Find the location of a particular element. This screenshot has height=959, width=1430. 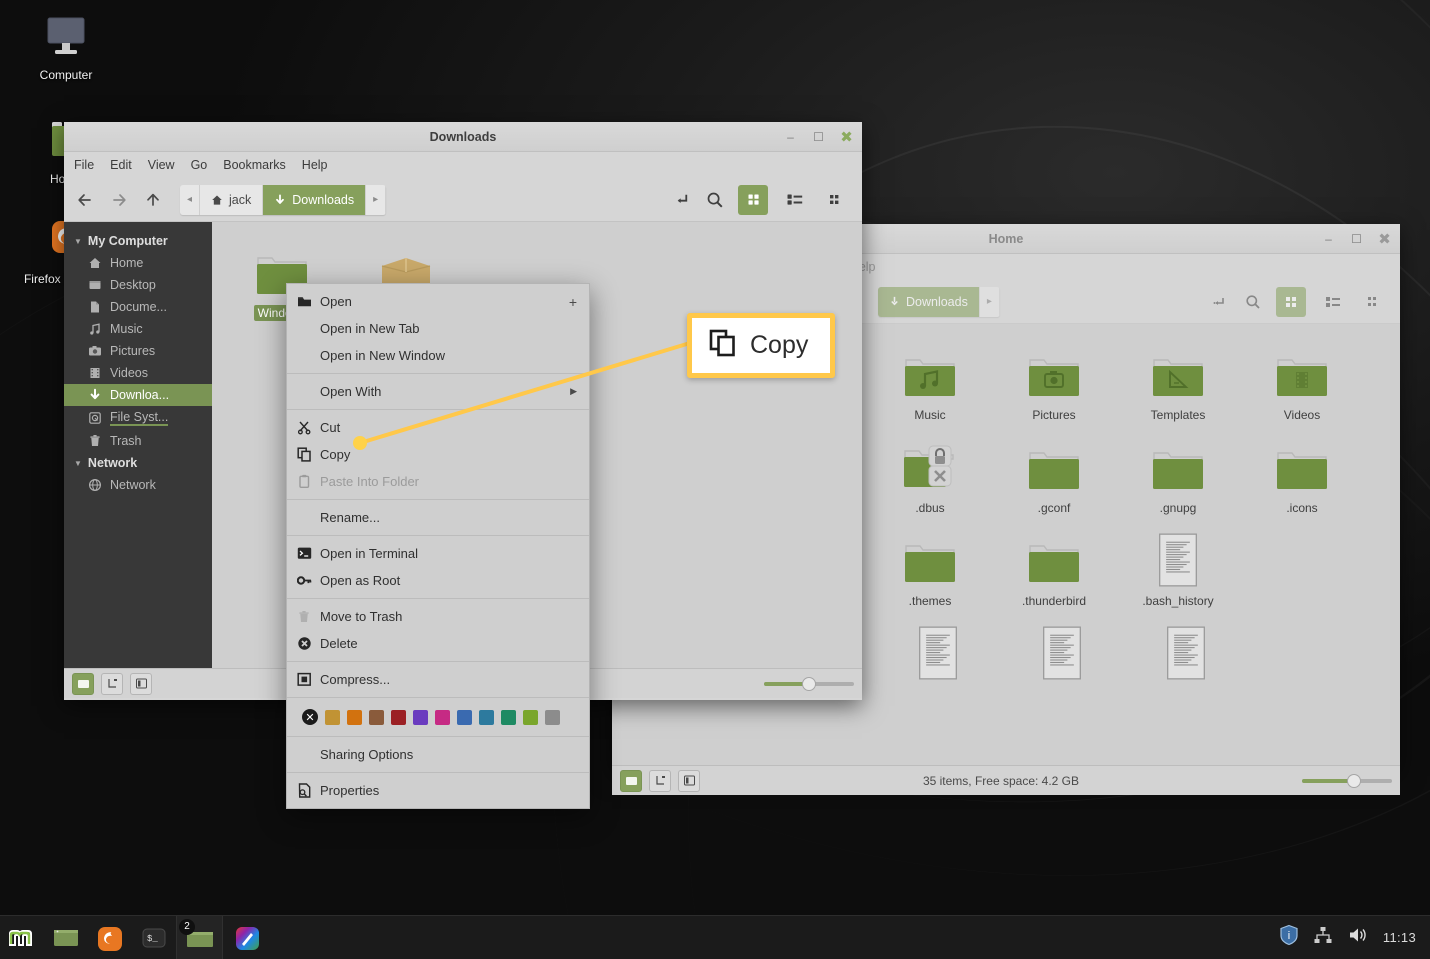

shield-icon: i is located at coordinates (1289, 937).